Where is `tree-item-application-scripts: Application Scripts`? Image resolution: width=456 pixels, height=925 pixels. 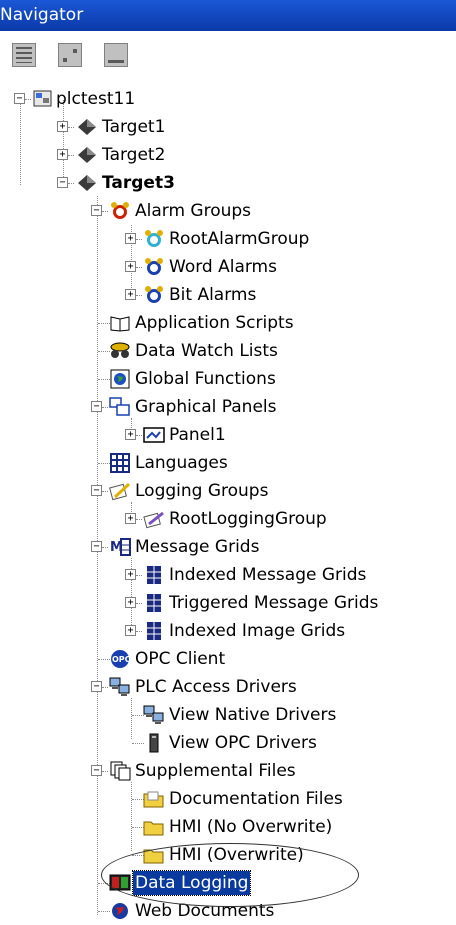 tree-item-application-scripts: Application Scripts is located at coordinates (170, 323).